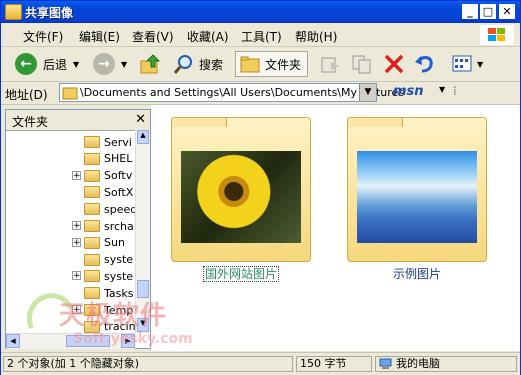 Image resolution: width=521 pixels, height=375 pixels. I want to click on menu-tools: 工具(T), so click(261, 36).